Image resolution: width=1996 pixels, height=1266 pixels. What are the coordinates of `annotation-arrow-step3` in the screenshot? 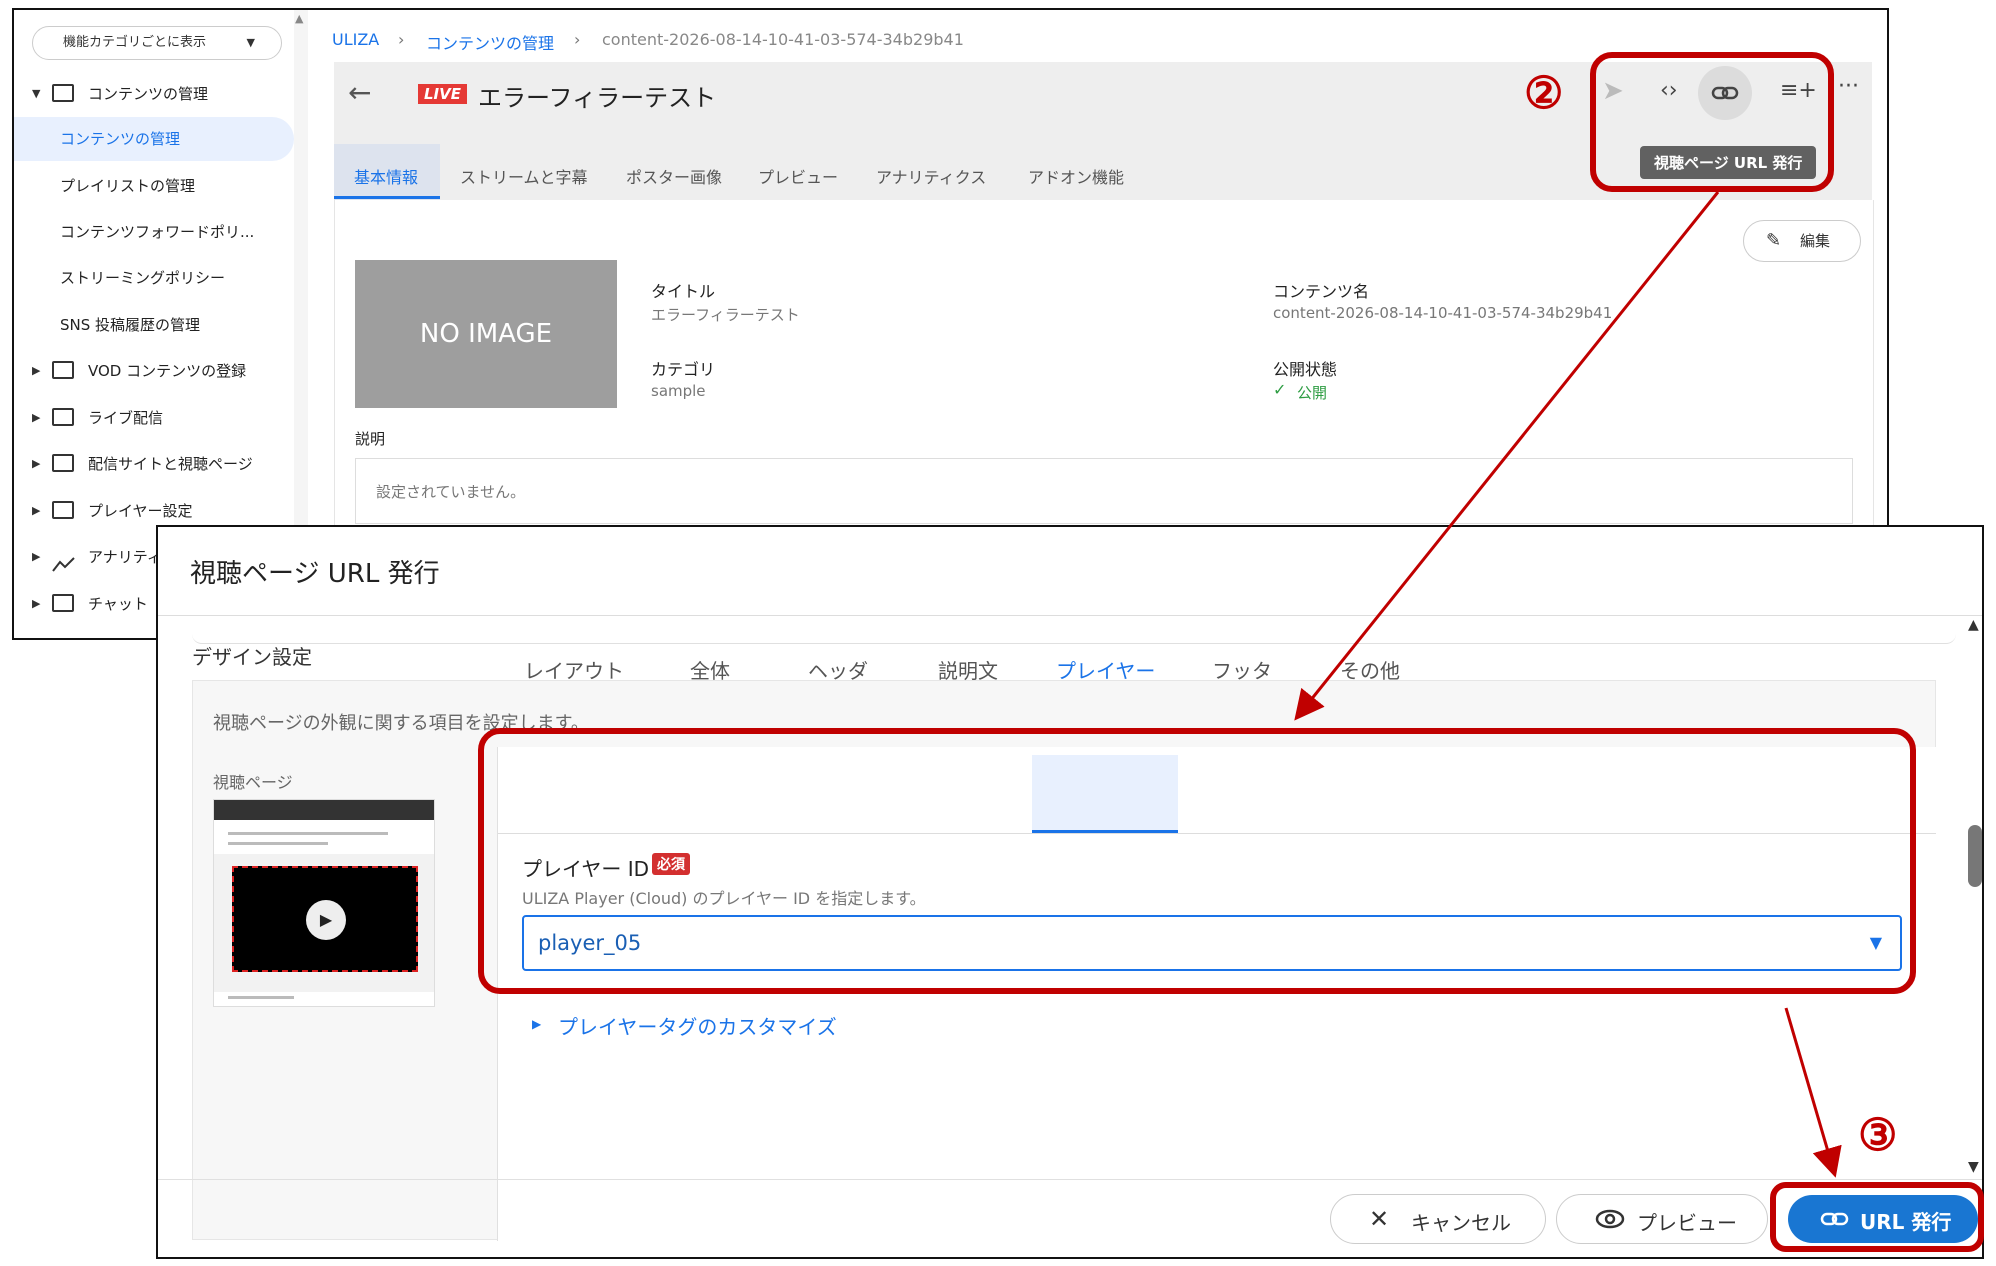 It's located at (1813, 1092).